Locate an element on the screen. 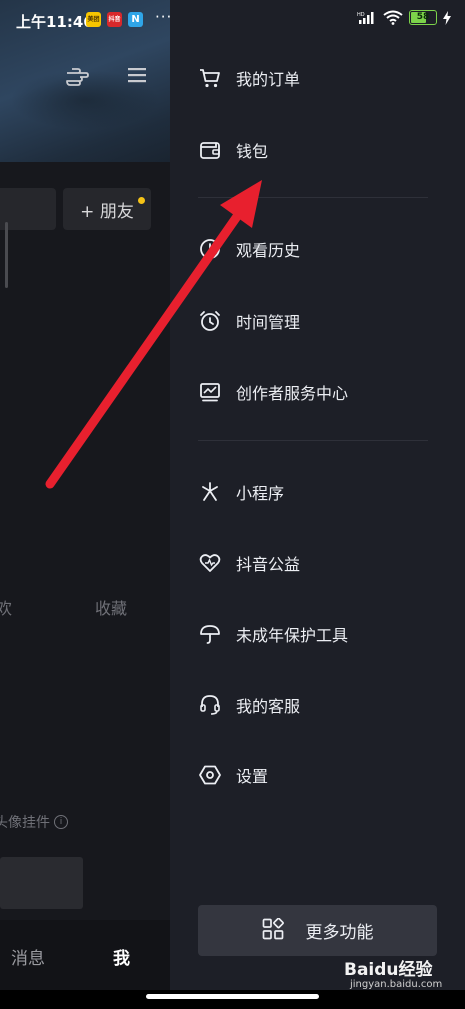 Image resolution: width=465 pixels, height=1009 pixels. more-features-button: 更多功能 is located at coordinates (317, 930).